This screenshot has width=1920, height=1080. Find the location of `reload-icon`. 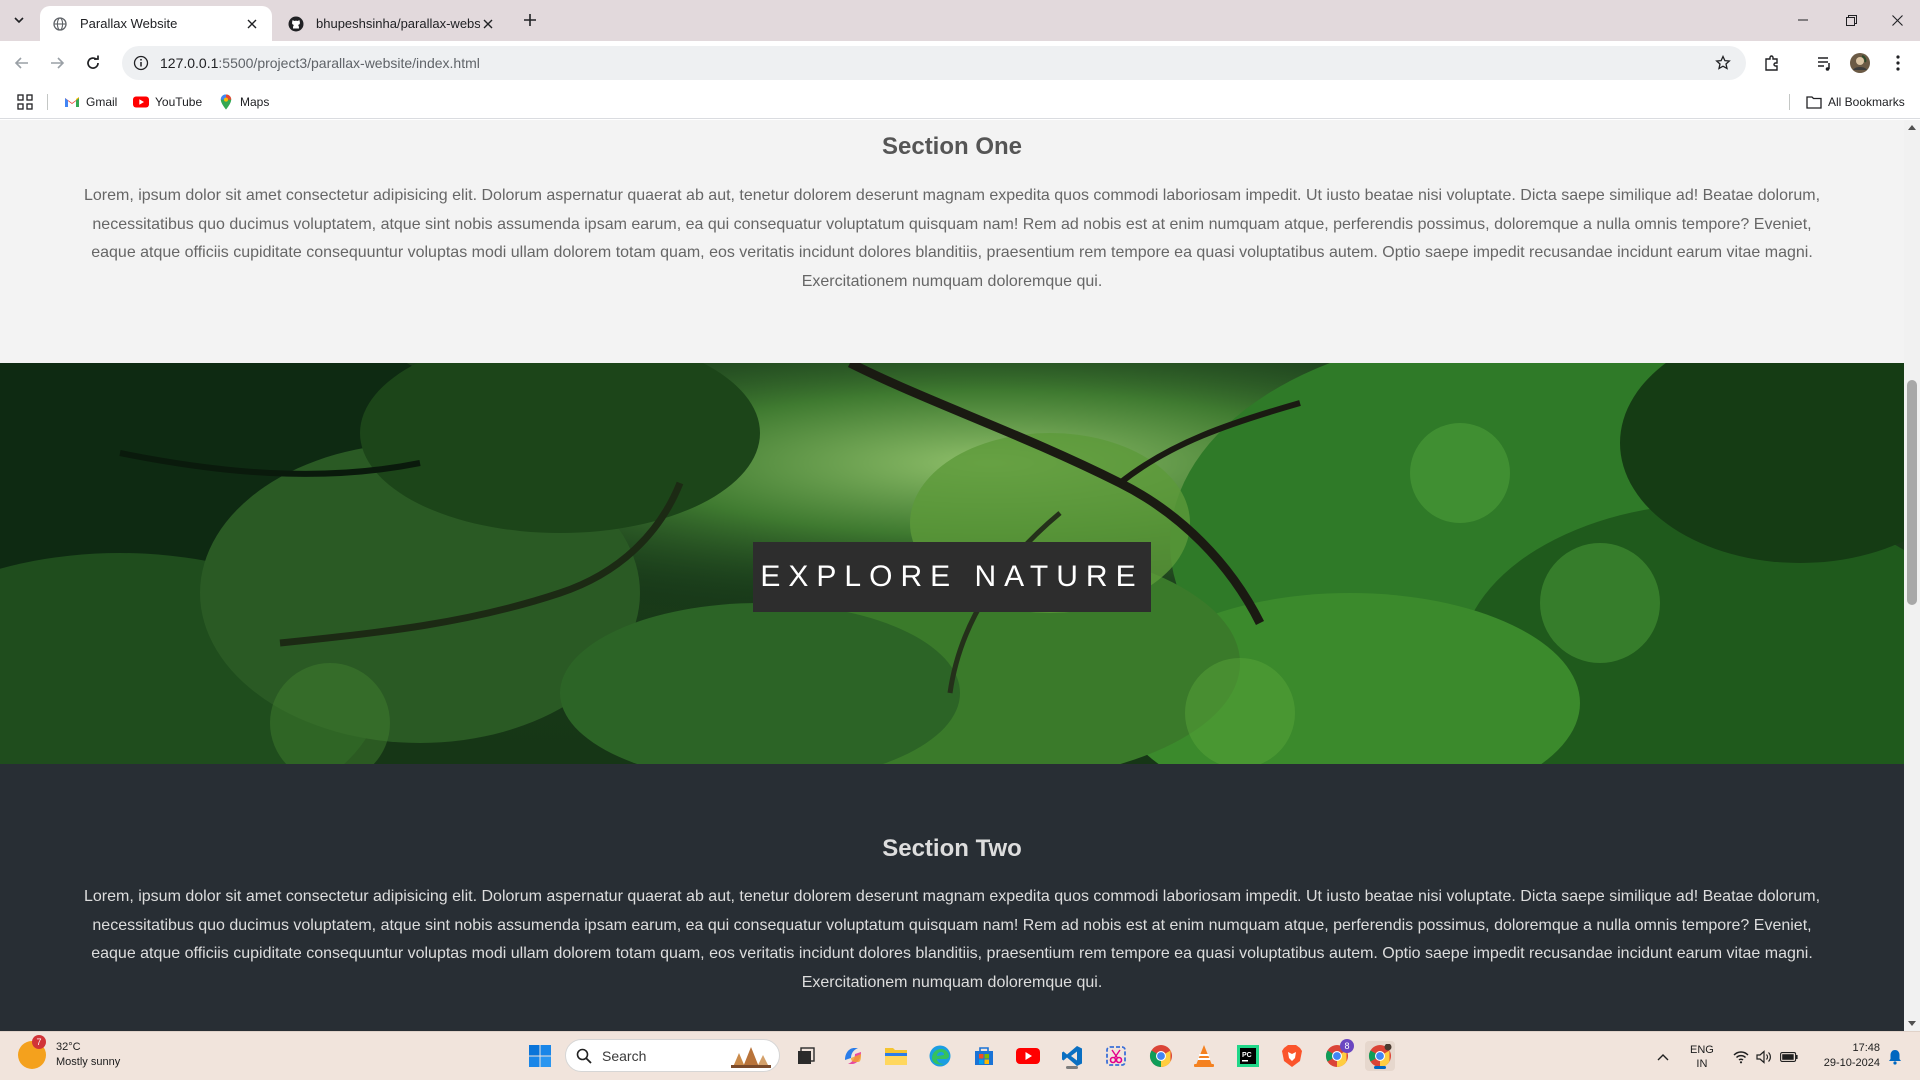

reload-icon is located at coordinates (93, 62).